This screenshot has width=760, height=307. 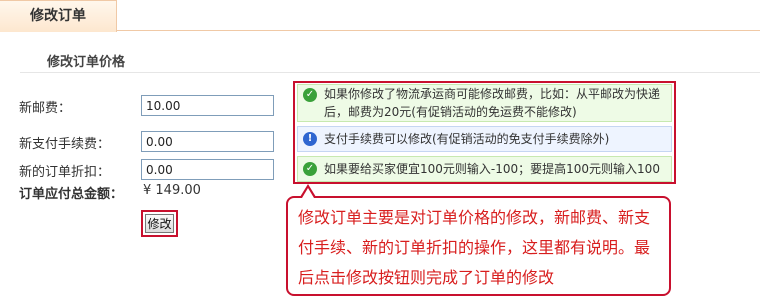 I want to click on section-title: 修改订单价格, so click(x=86, y=62).